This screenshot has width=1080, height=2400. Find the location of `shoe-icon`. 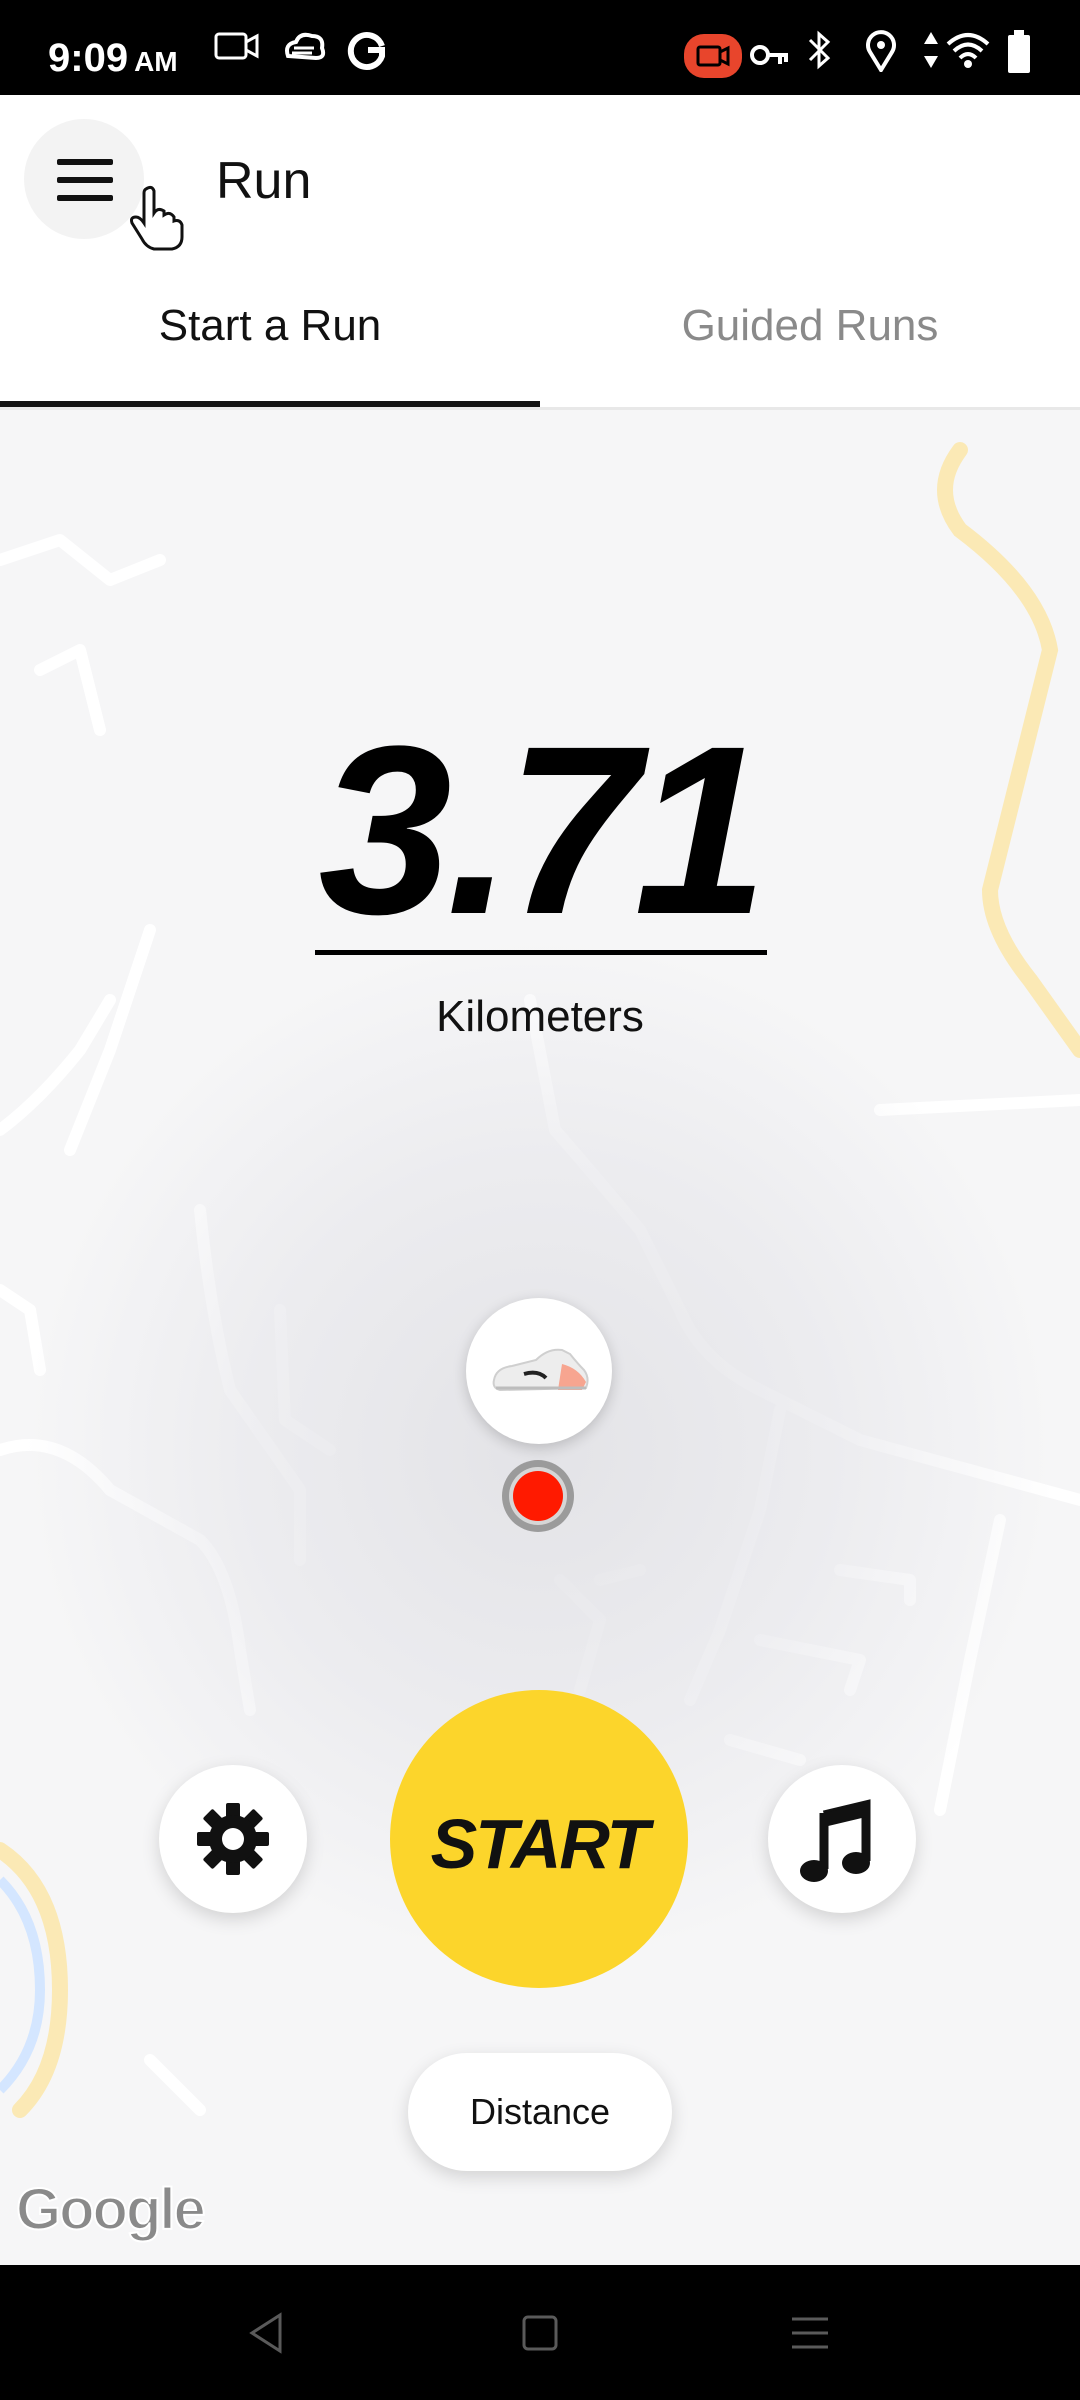

shoe-icon is located at coordinates (540, 1370).